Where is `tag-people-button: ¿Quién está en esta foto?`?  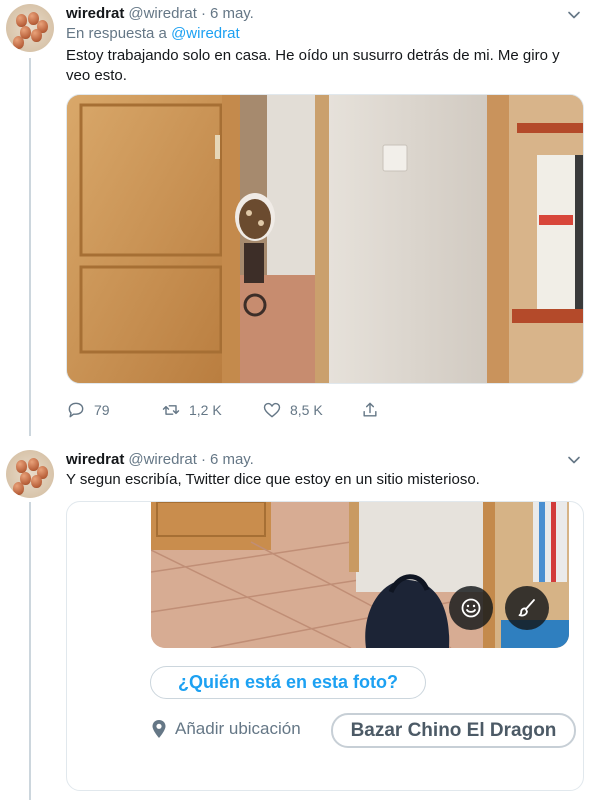 tag-people-button: ¿Quién está en esta foto? is located at coordinates (288, 682).